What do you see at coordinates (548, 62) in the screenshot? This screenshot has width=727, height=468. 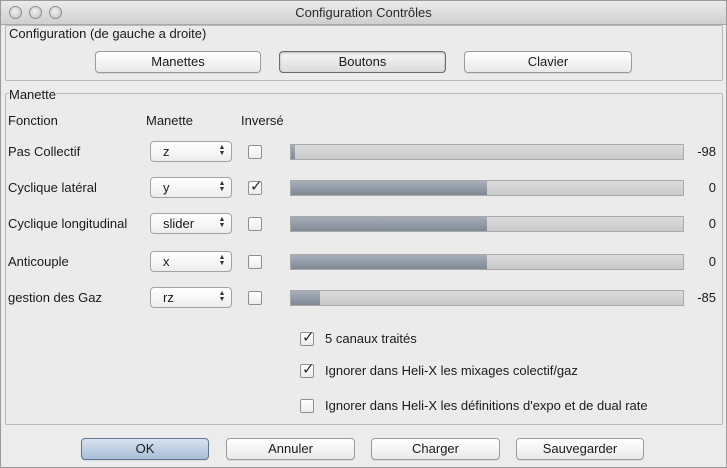 I see `clavier-button: Clavier` at bounding box center [548, 62].